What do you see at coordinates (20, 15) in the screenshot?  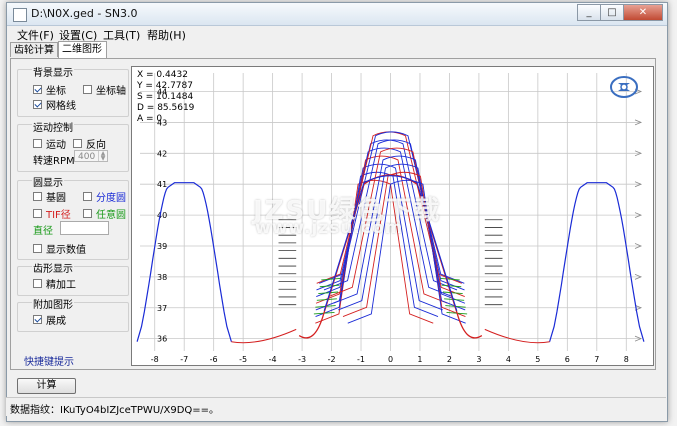 I see `app-icon` at bounding box center [20, 15].